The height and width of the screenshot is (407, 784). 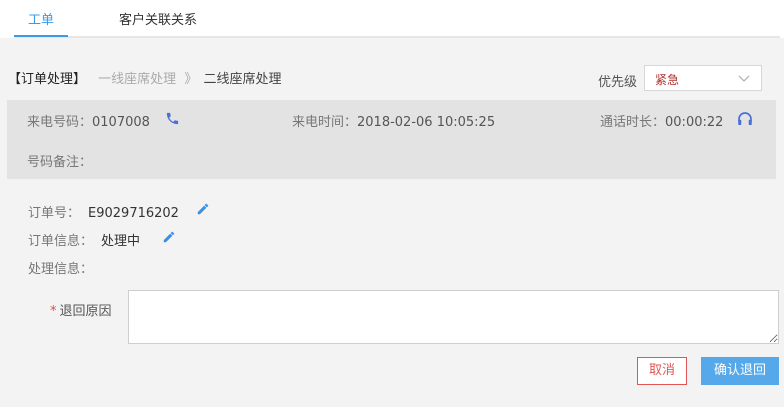 What do you see at coordinates (60, 122) in the screenshot?
I see `caller-number-label: 来电号码：` at bounding box center [60, 122].